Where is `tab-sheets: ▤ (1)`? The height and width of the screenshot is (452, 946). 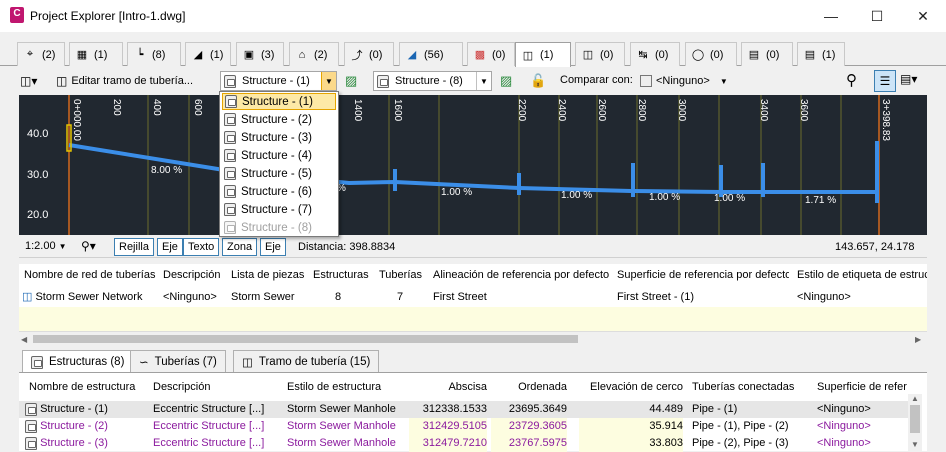
tab-sheets: ▤ (1) is located at coordinates (821, 54).